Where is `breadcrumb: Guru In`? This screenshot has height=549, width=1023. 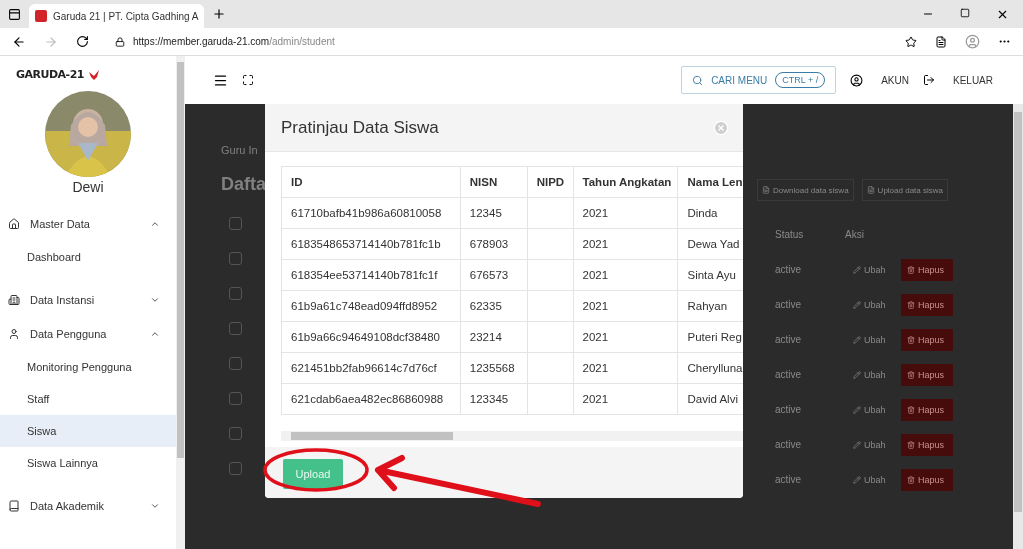
breadcrumb: Guru In is located at coordinates (239, 150).